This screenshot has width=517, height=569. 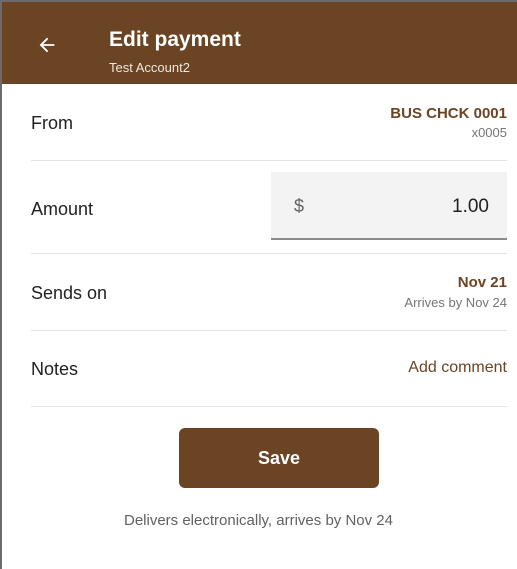 What do you see at coordinates (149, 67) in the screenshot?
I see `account-subtitle: Test Account2` at bounding box center [149, 67].